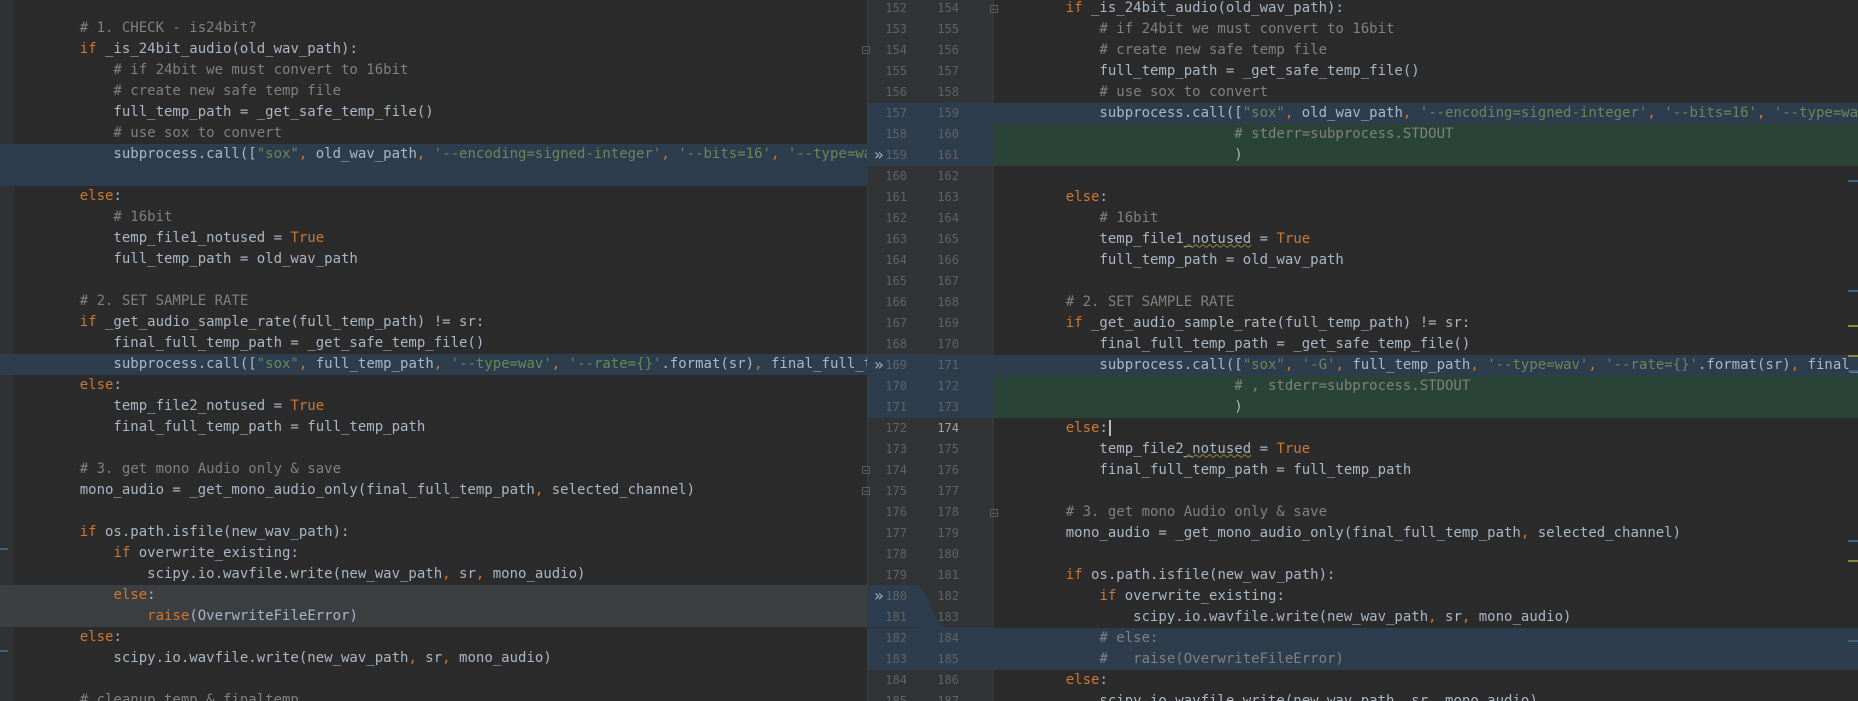  What do you see at coordinates (948, 658) in the screenshot?
I see `right-line-number: 185` at bounding box center [948, 658].